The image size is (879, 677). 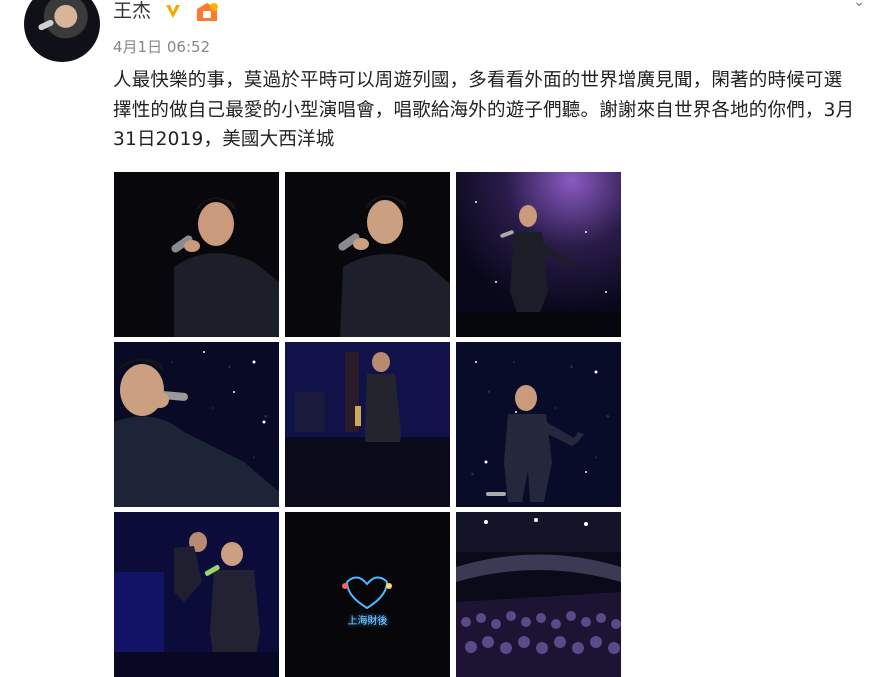 What do you see at coordinates (132, 11) in the screenshot?
I see `author-name: 王杰` at bounding box center [132, 11].